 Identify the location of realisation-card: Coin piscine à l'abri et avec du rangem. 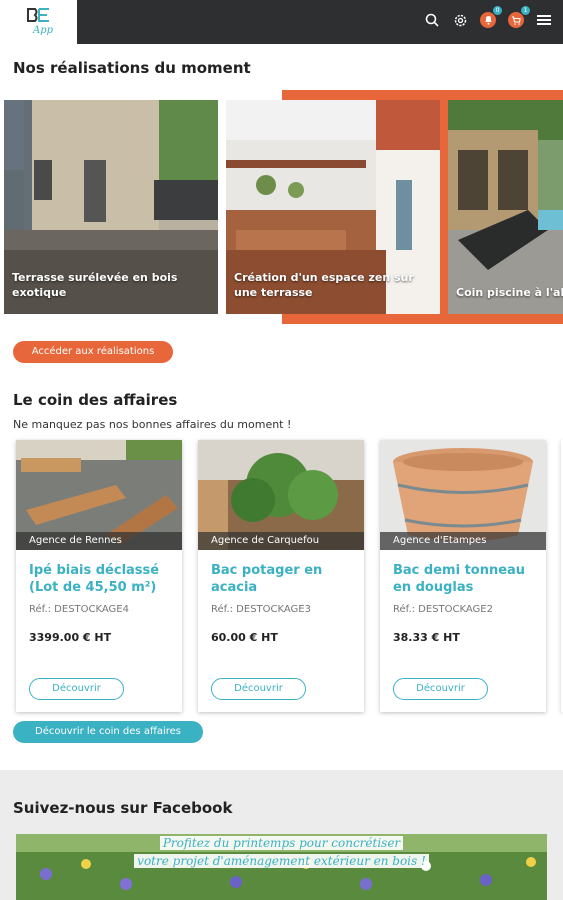
(505, 207).